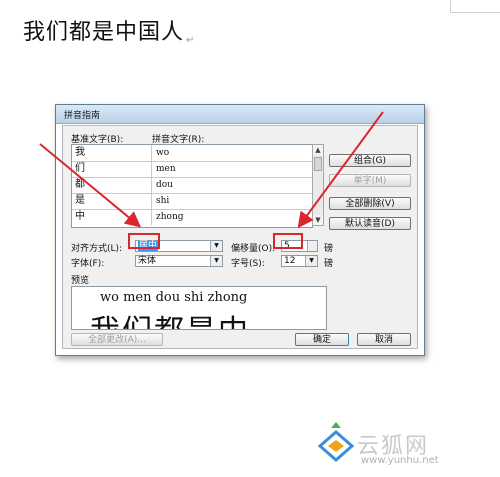 This screenshot has width=500, height=477. What do you see at coordinates (80, 281) in the screenshot?
I see `preview-label: 预览` at bounding box center [80, 281].